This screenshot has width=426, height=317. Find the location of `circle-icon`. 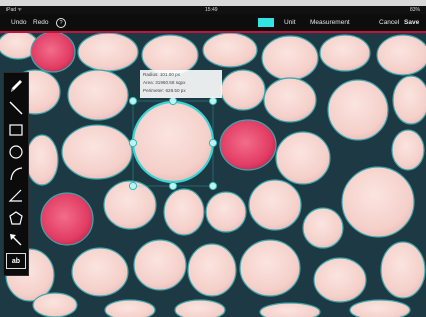

circle-icon is located at coordinates (16, 152).